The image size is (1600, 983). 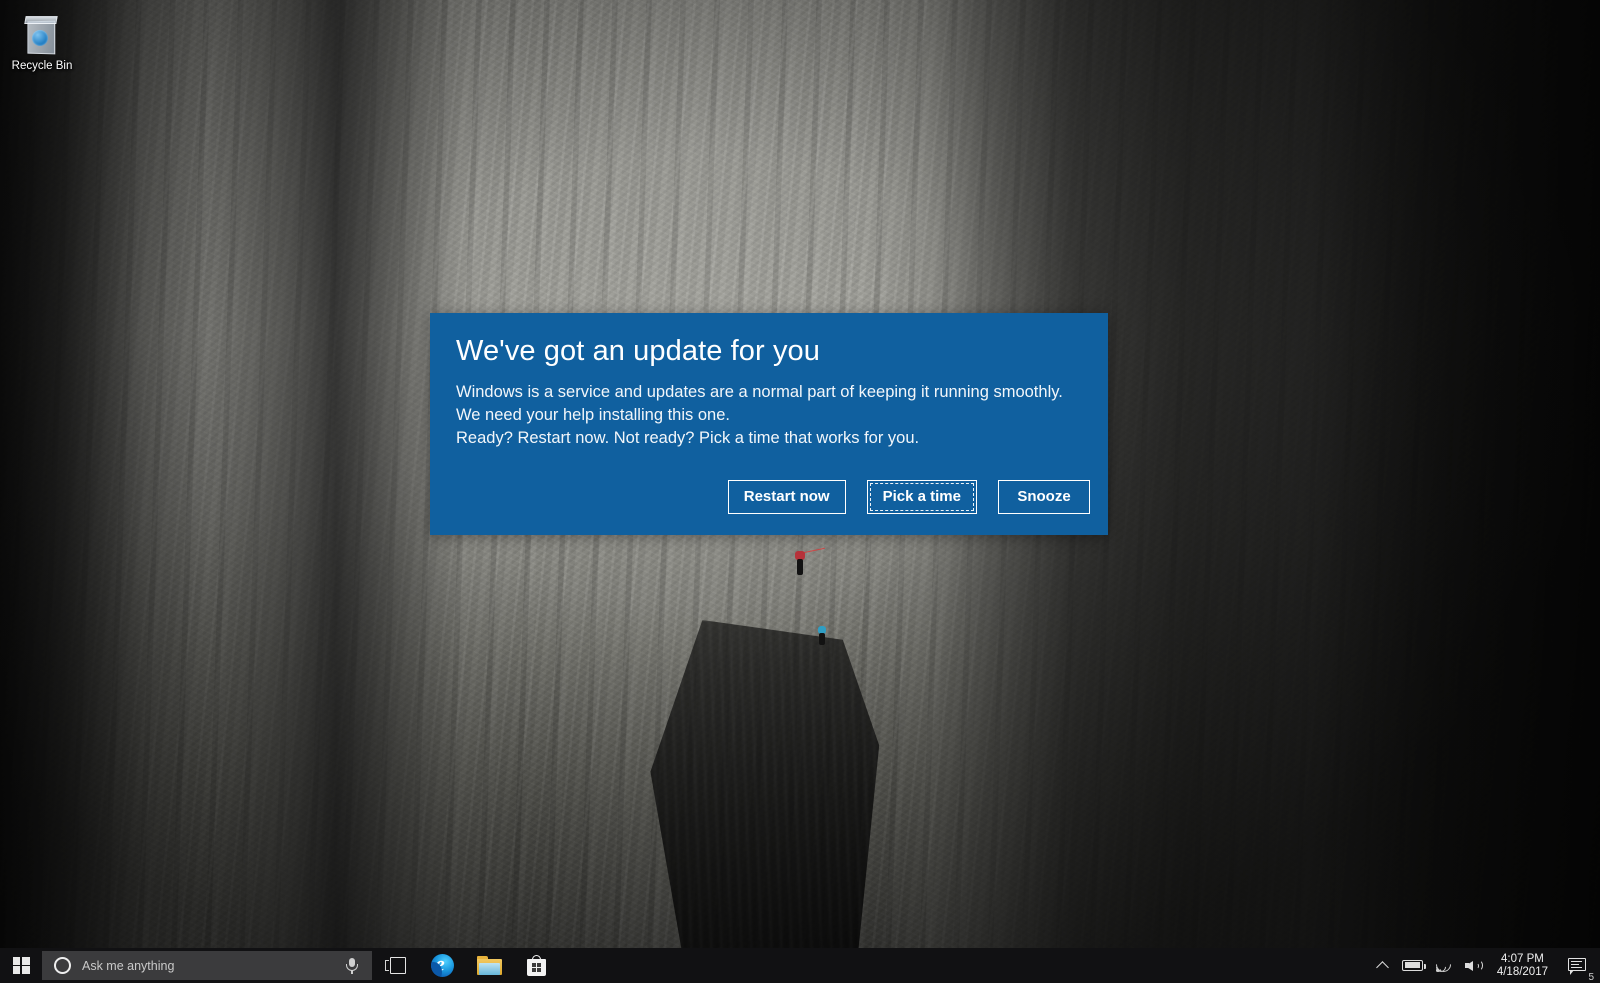 I want to click on wifi-icon, so click(x=1443, y=964).